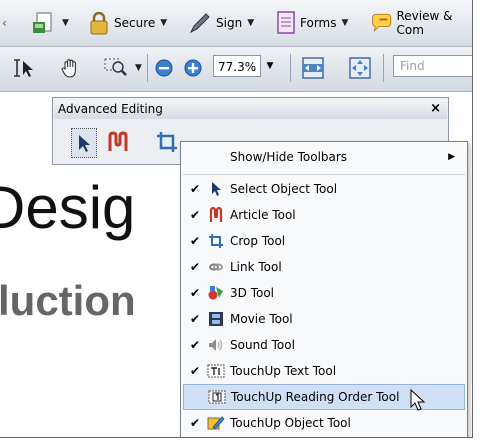  I want to click on touchup-text-icon, so click(216, 371).